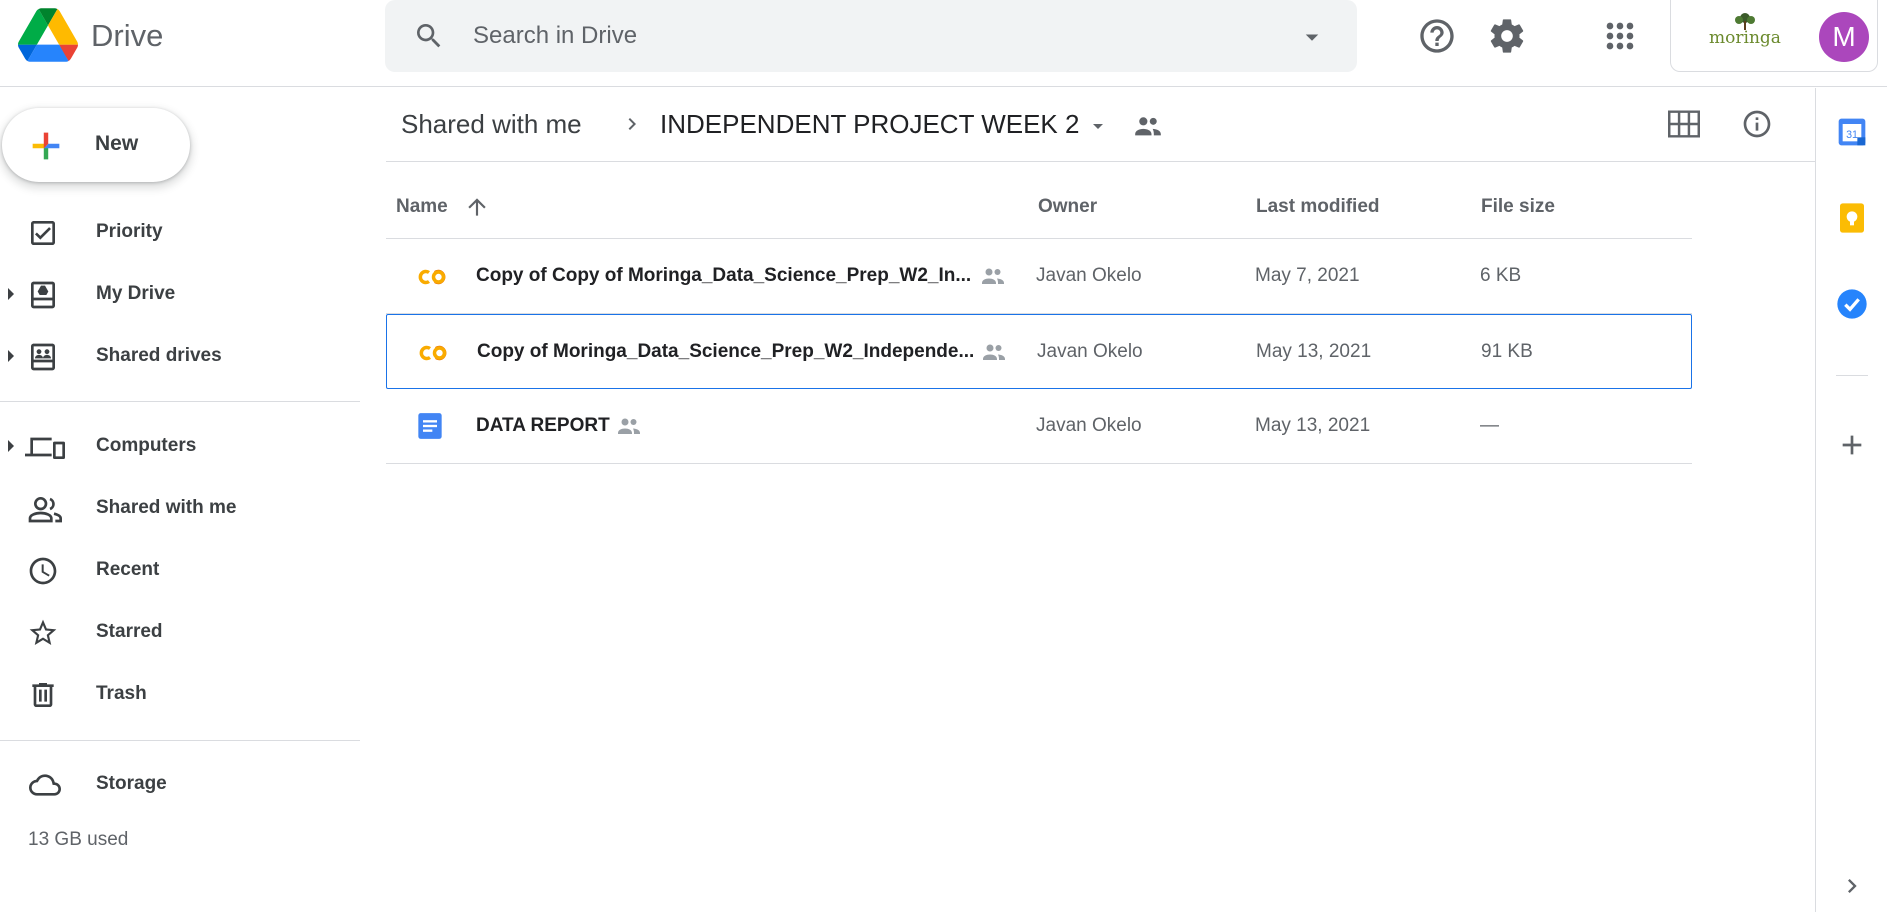 The height and width of the screenshot is (912, 1887). I want to click on search-bar, so click(871, 36).